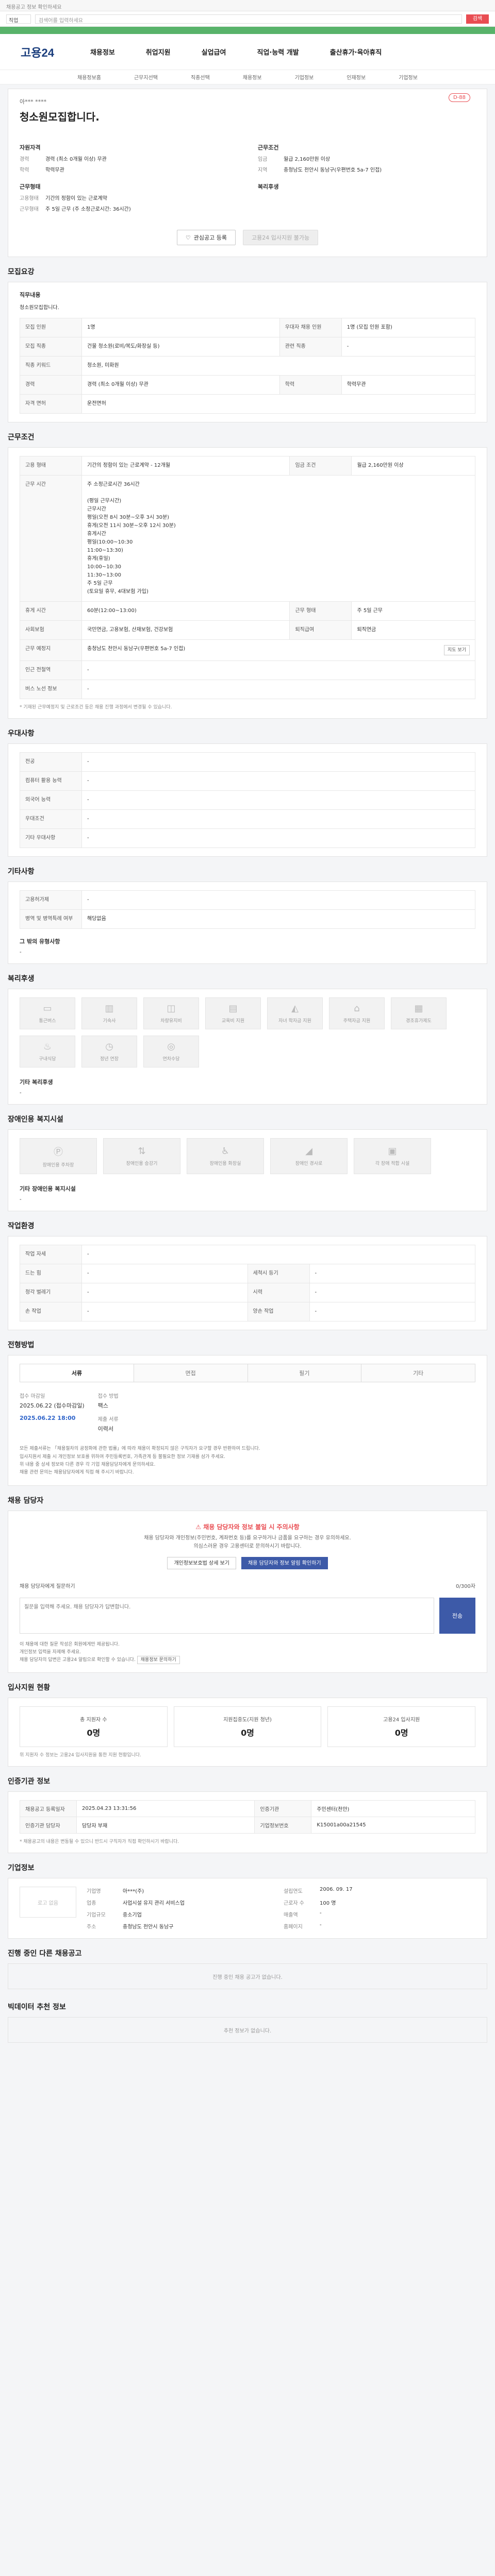 This screenshot has width=495, height=2576. Describe the element at coordinates (141, 1157) in the screenshot. I see `disability-tile: ⇅ 장애인용 승강기` at that location.